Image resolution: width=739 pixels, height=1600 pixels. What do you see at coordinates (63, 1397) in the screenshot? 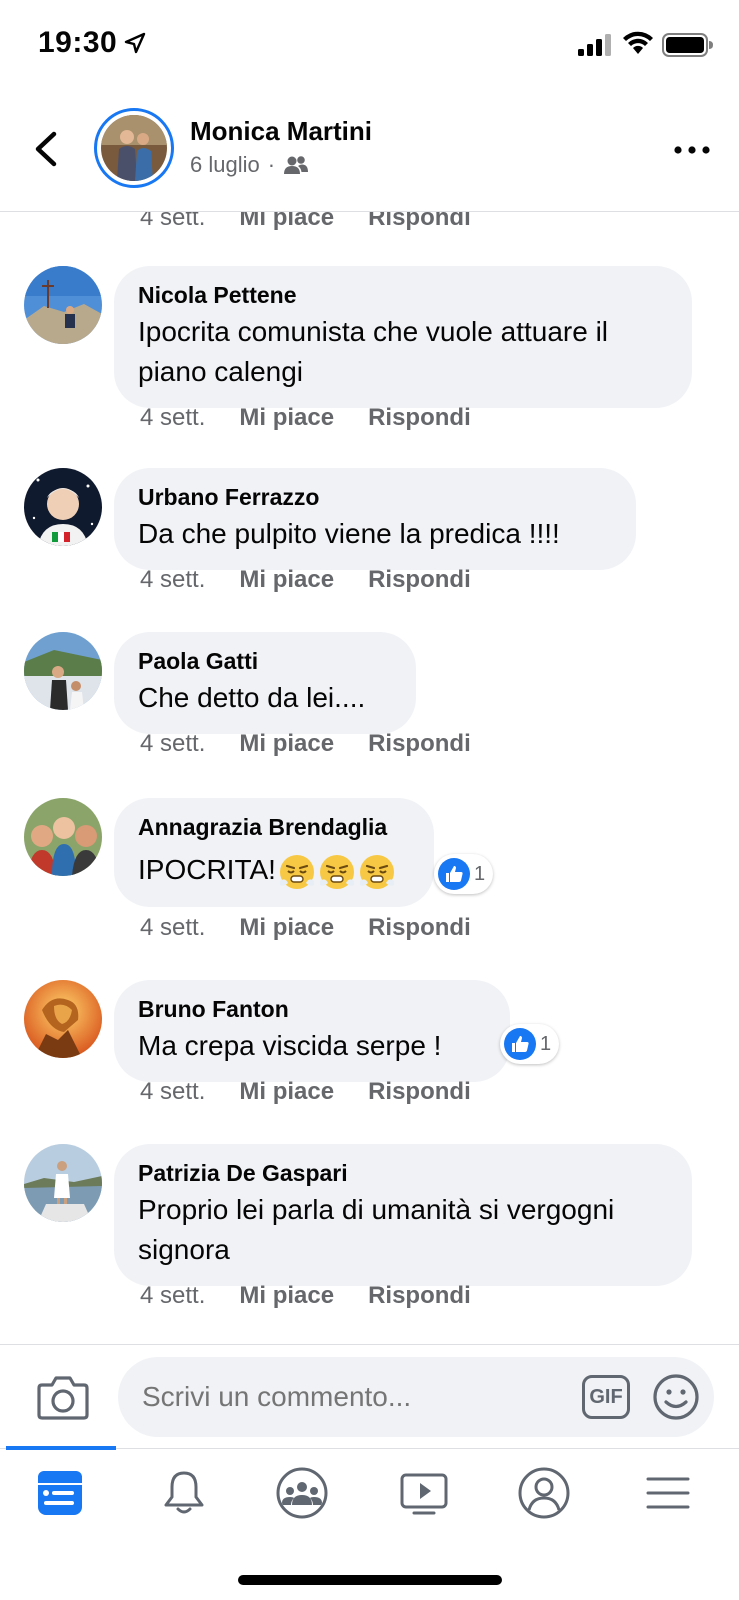
I see `camera-icon` at bounding box center [63, 1397].